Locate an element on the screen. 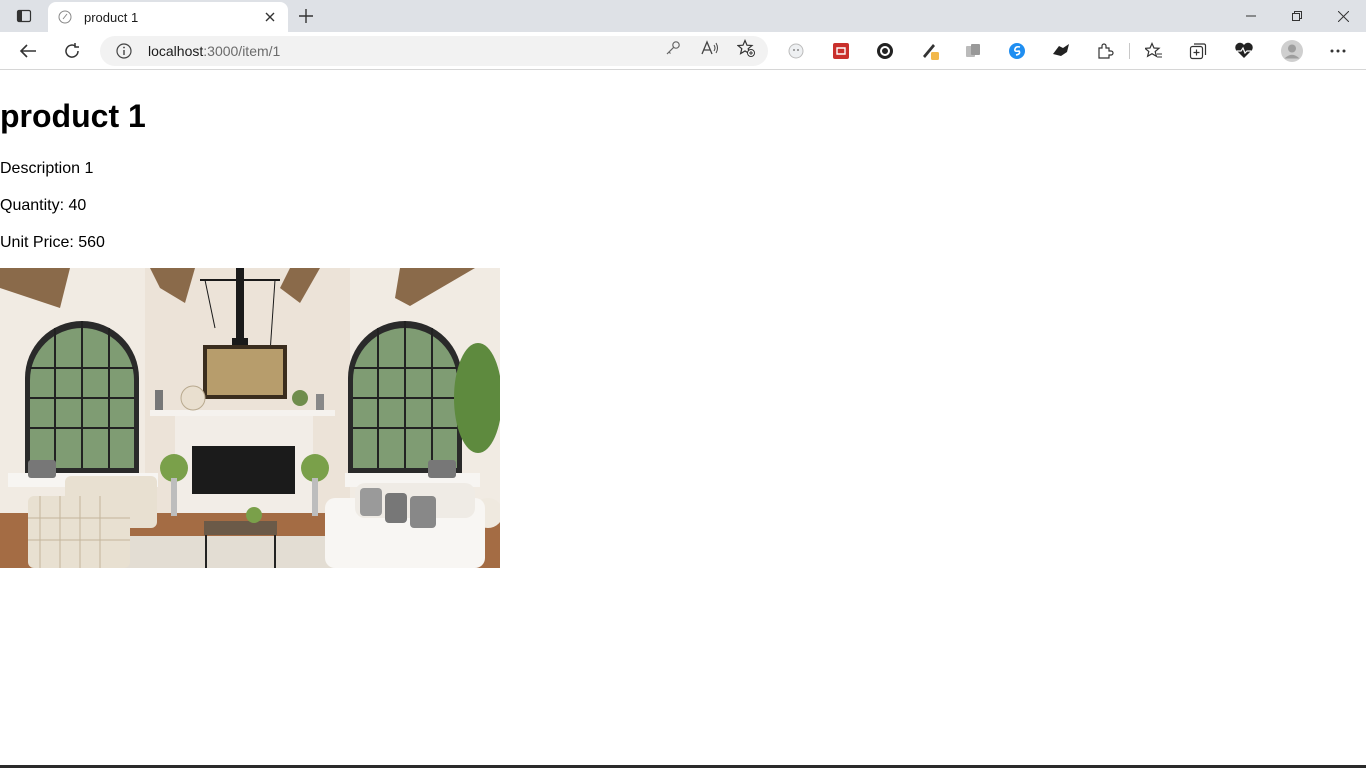 The image size is (1366, 768). plus-icon is located at coordinates (306, 16).